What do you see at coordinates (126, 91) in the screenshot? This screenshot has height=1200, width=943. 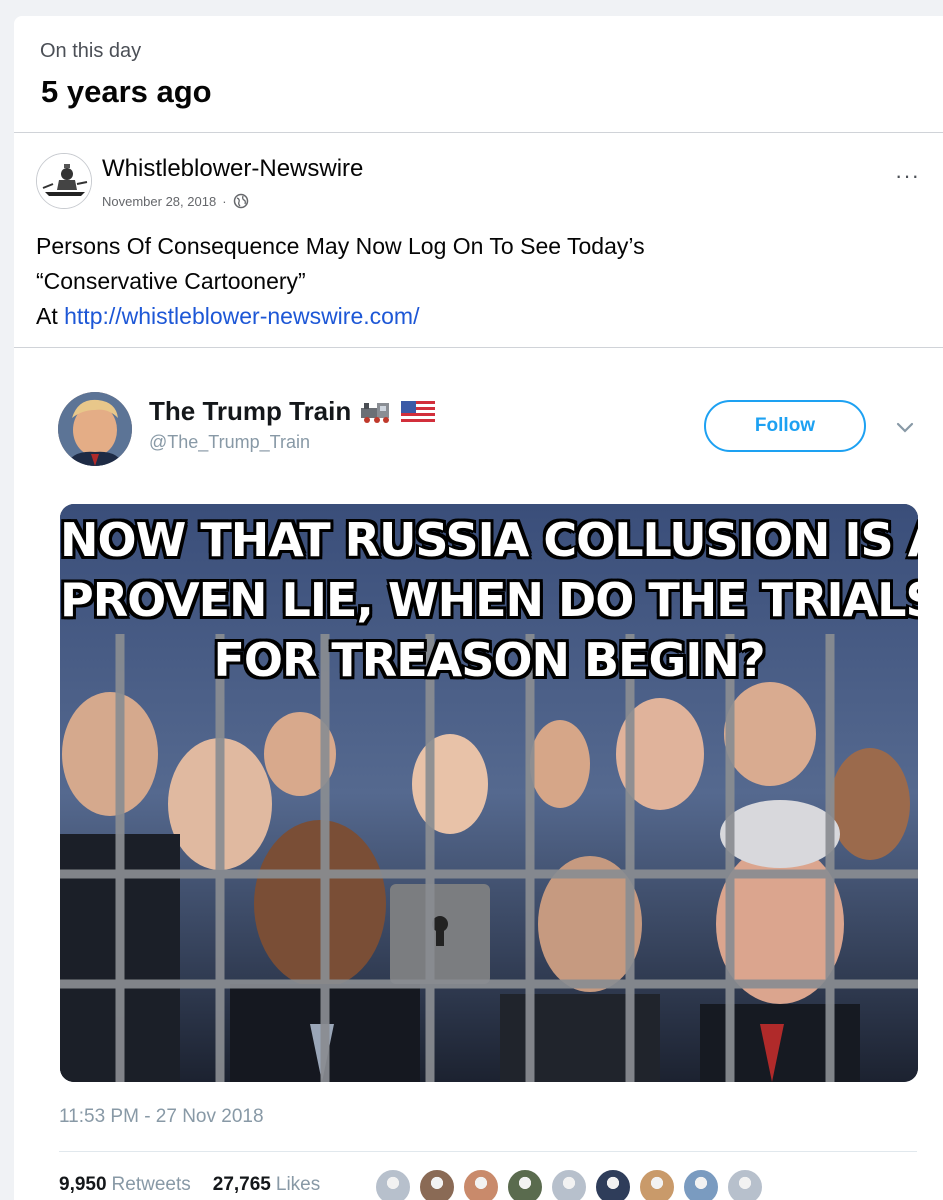 I see `memory-title: 5 years ago` at bounding box center [126, 91].